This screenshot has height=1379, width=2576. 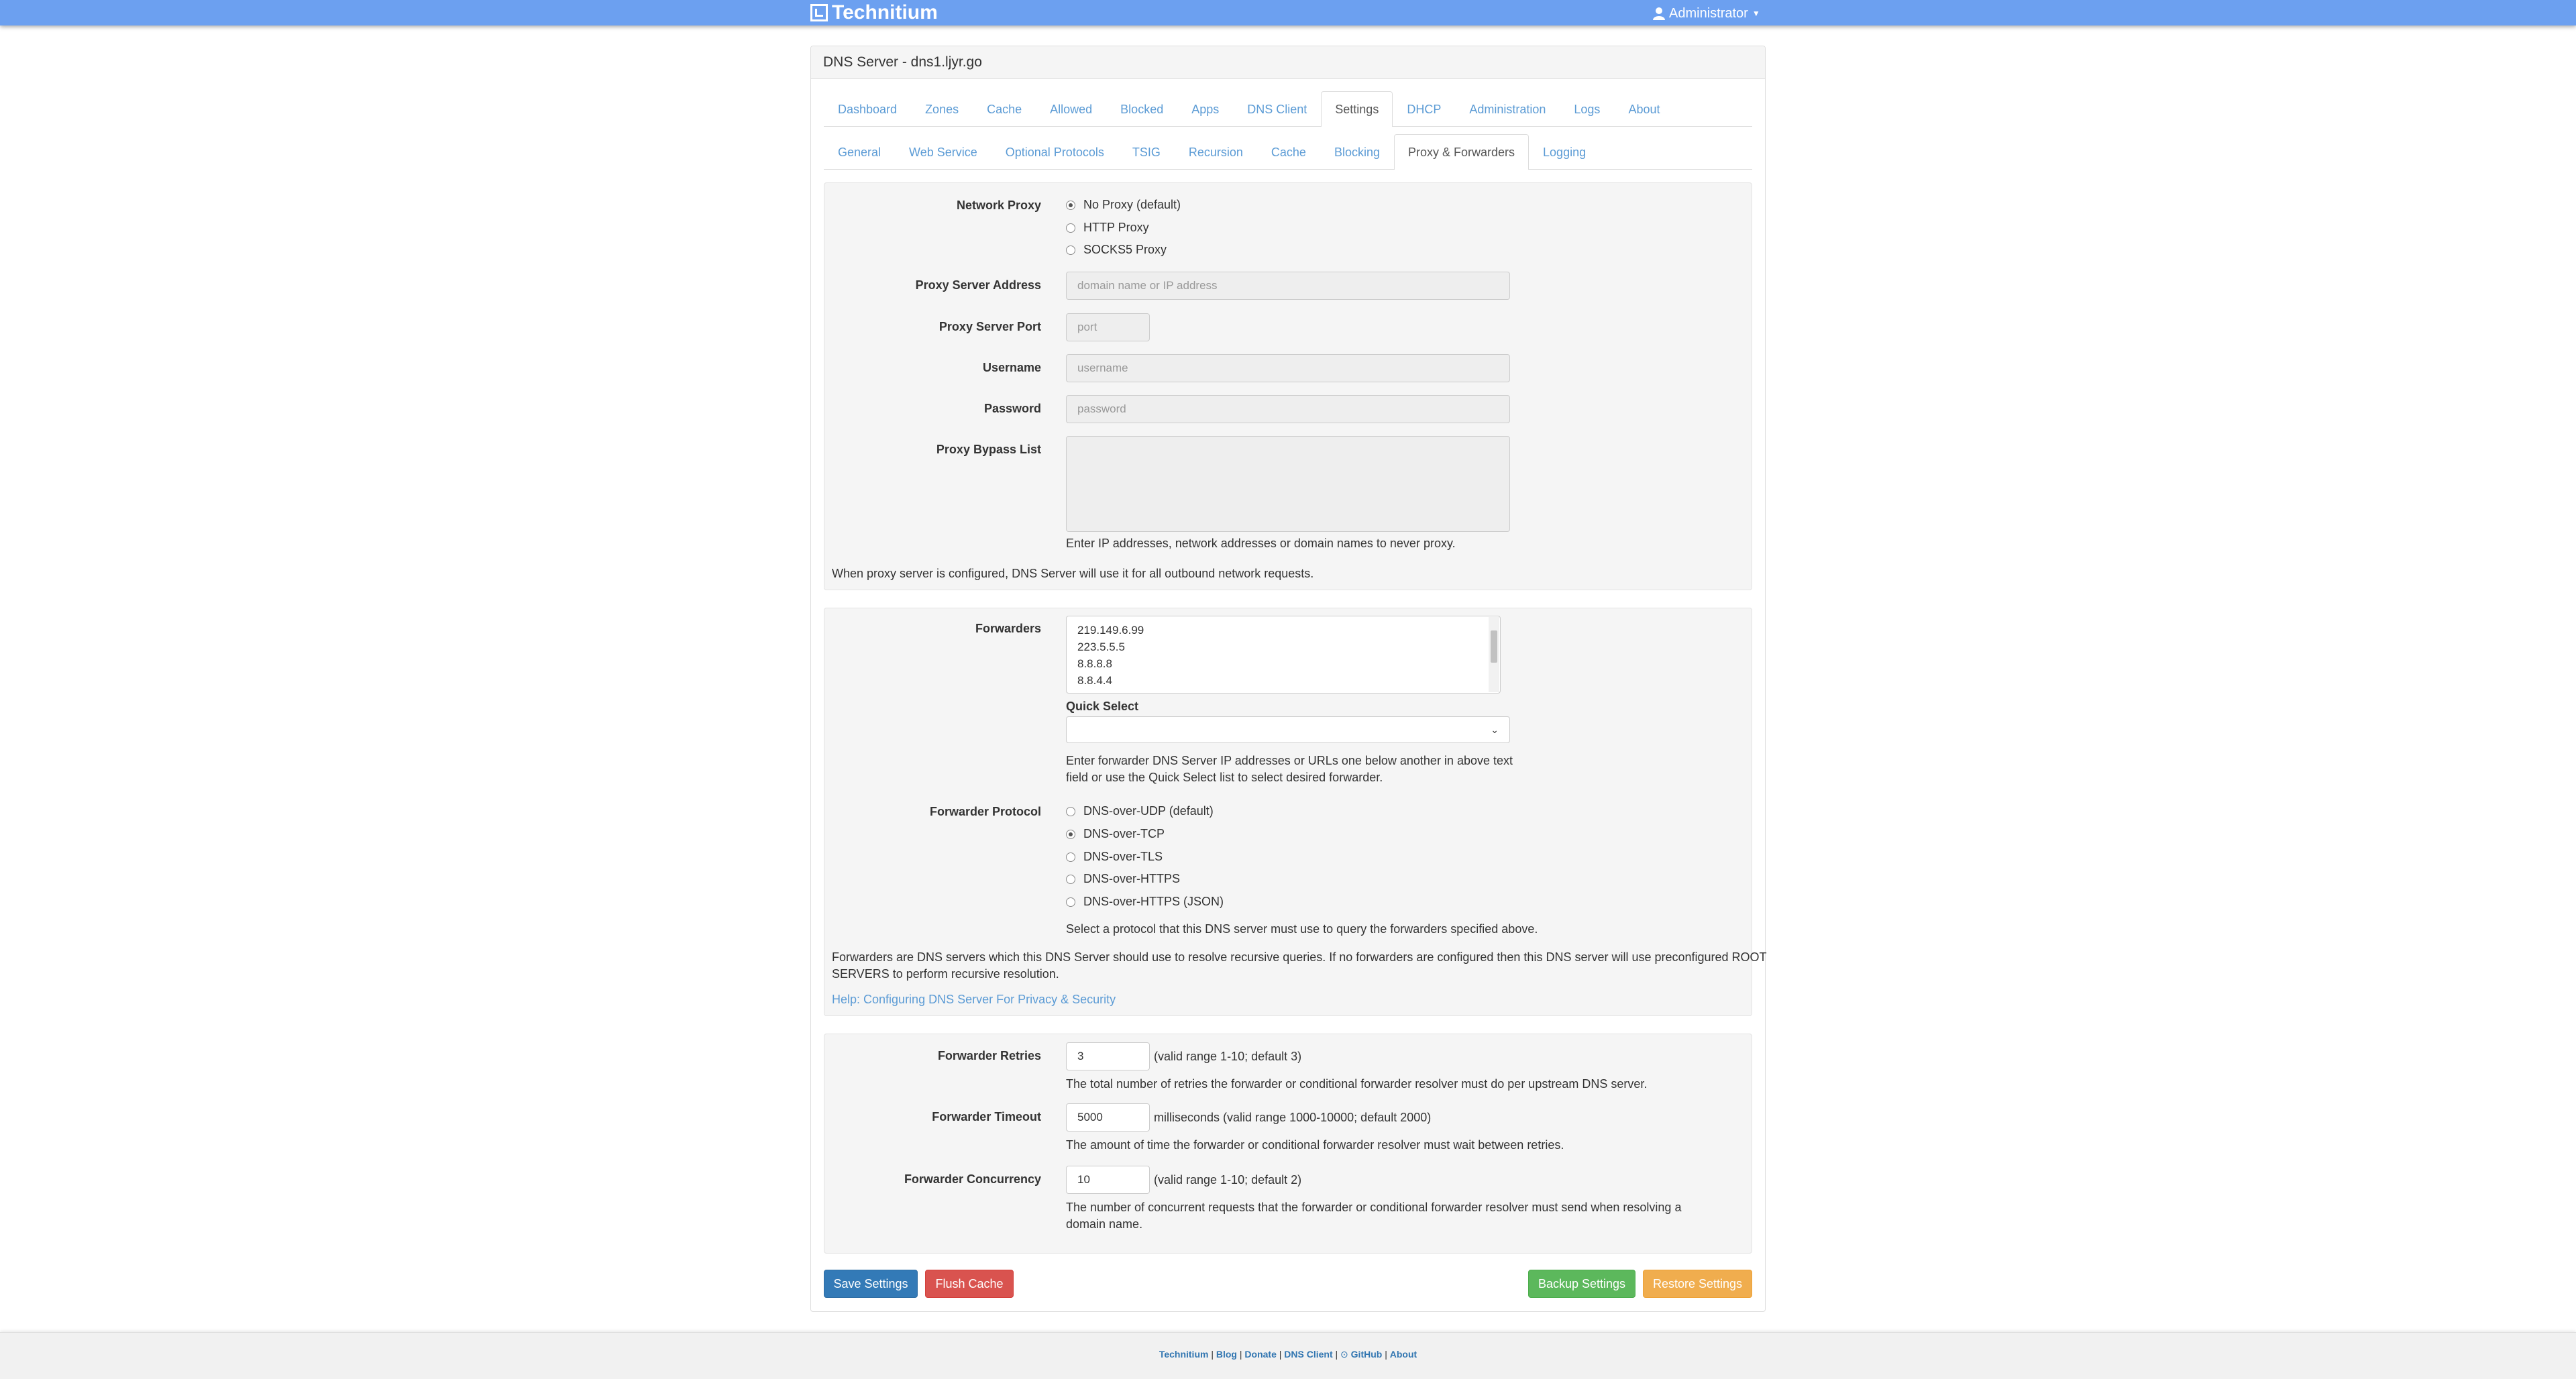 What do you see at coordinates (1288, 12) in the screenshot?
I see `top-navbar: Technitium Administrator ▼` at bounding box center [1288, 12].